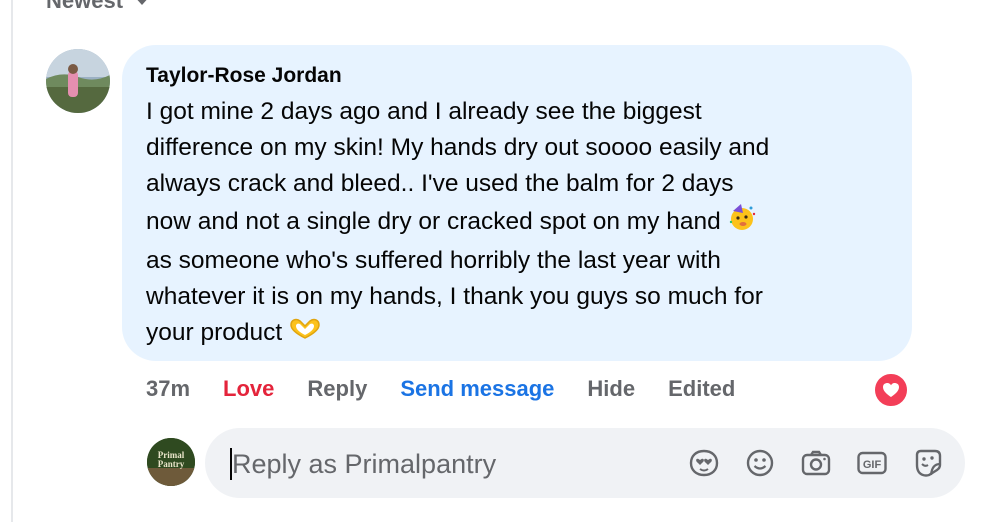 The height and width of the screenshot is (522, 1000). I want to click on emoji-icon, so click(760, 463).